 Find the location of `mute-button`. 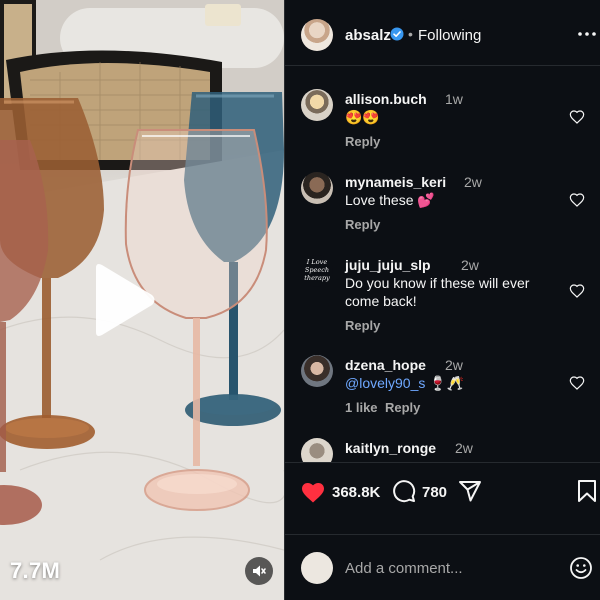

mute-button is located at coordinates (259, 571).